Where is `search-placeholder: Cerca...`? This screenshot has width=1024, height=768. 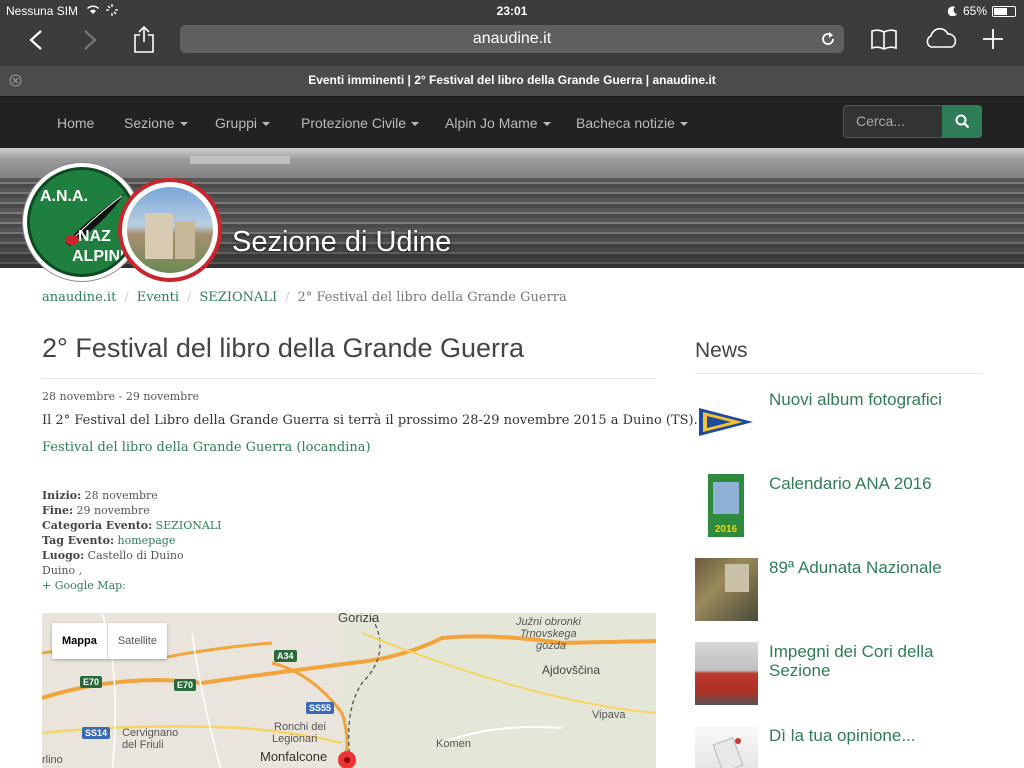 search-placeholder: Cerca... is located at coordinates (881, 121).